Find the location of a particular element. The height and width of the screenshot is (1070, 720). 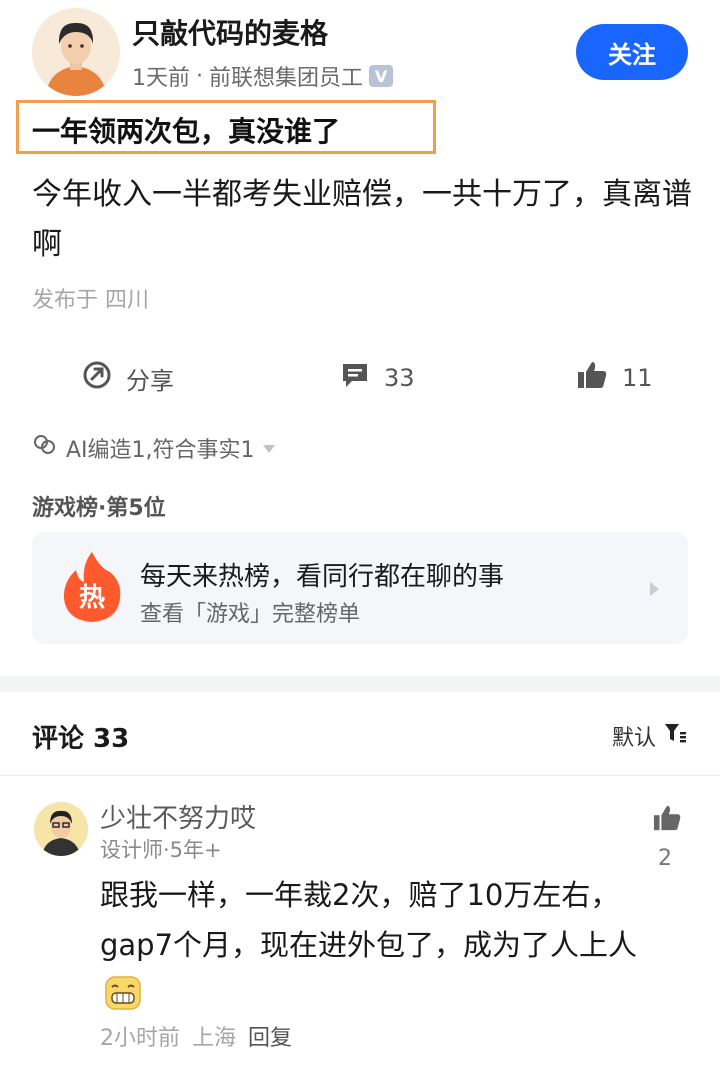

comment-body: 跟我一样，一年裁2次，赔了10万左右，gap7个月，现在进外包了，成为了人上人 is located at coordinates (370, 945).